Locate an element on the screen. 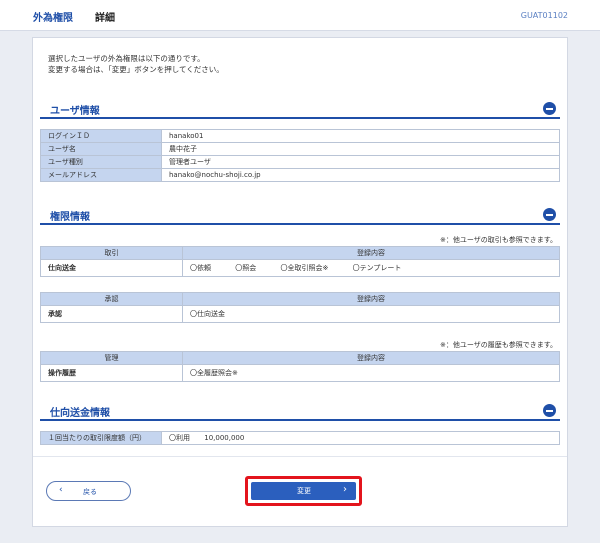 The height and width of the screenshot is (543, 600). remittance-header: 仕向送金情報 is located at coordinates (300, 411).